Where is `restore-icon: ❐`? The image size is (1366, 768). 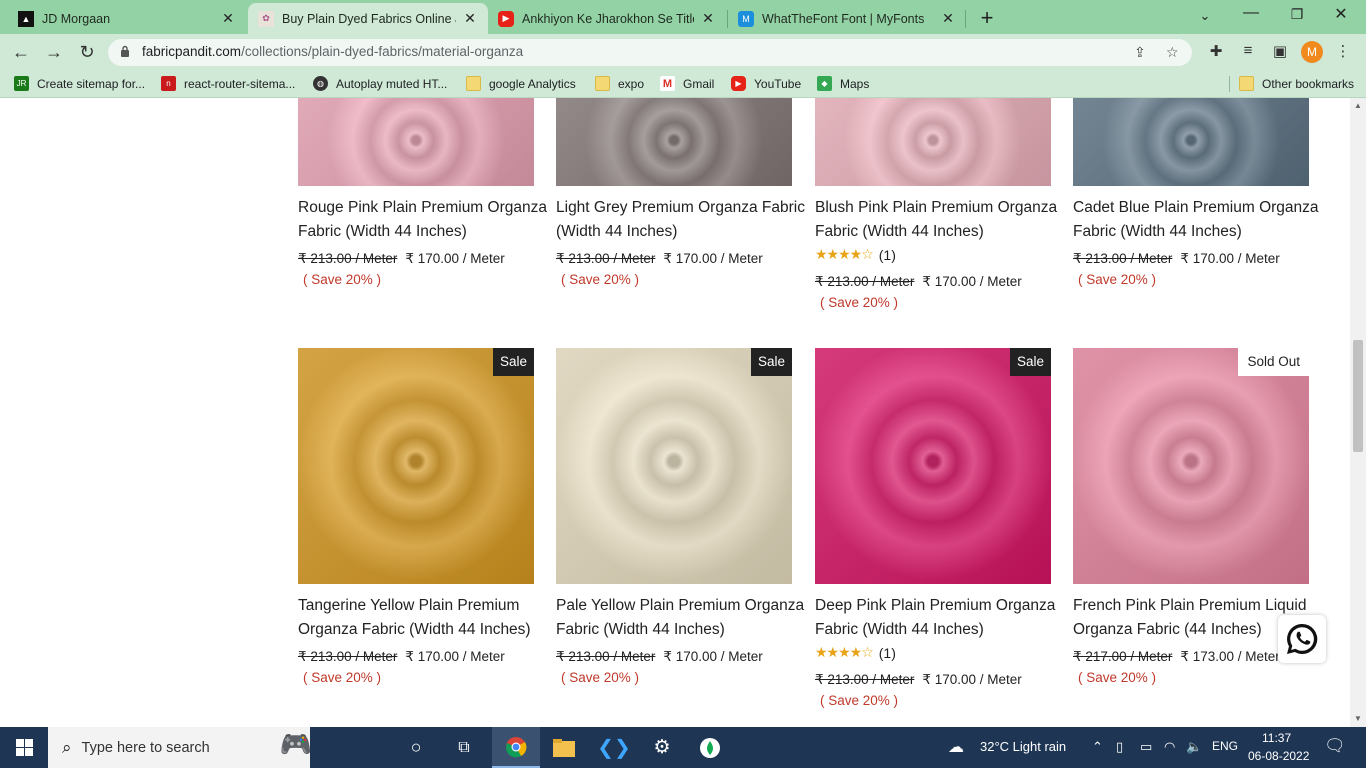 restore-icon: ❐ is located at coordinates (1297, 14).